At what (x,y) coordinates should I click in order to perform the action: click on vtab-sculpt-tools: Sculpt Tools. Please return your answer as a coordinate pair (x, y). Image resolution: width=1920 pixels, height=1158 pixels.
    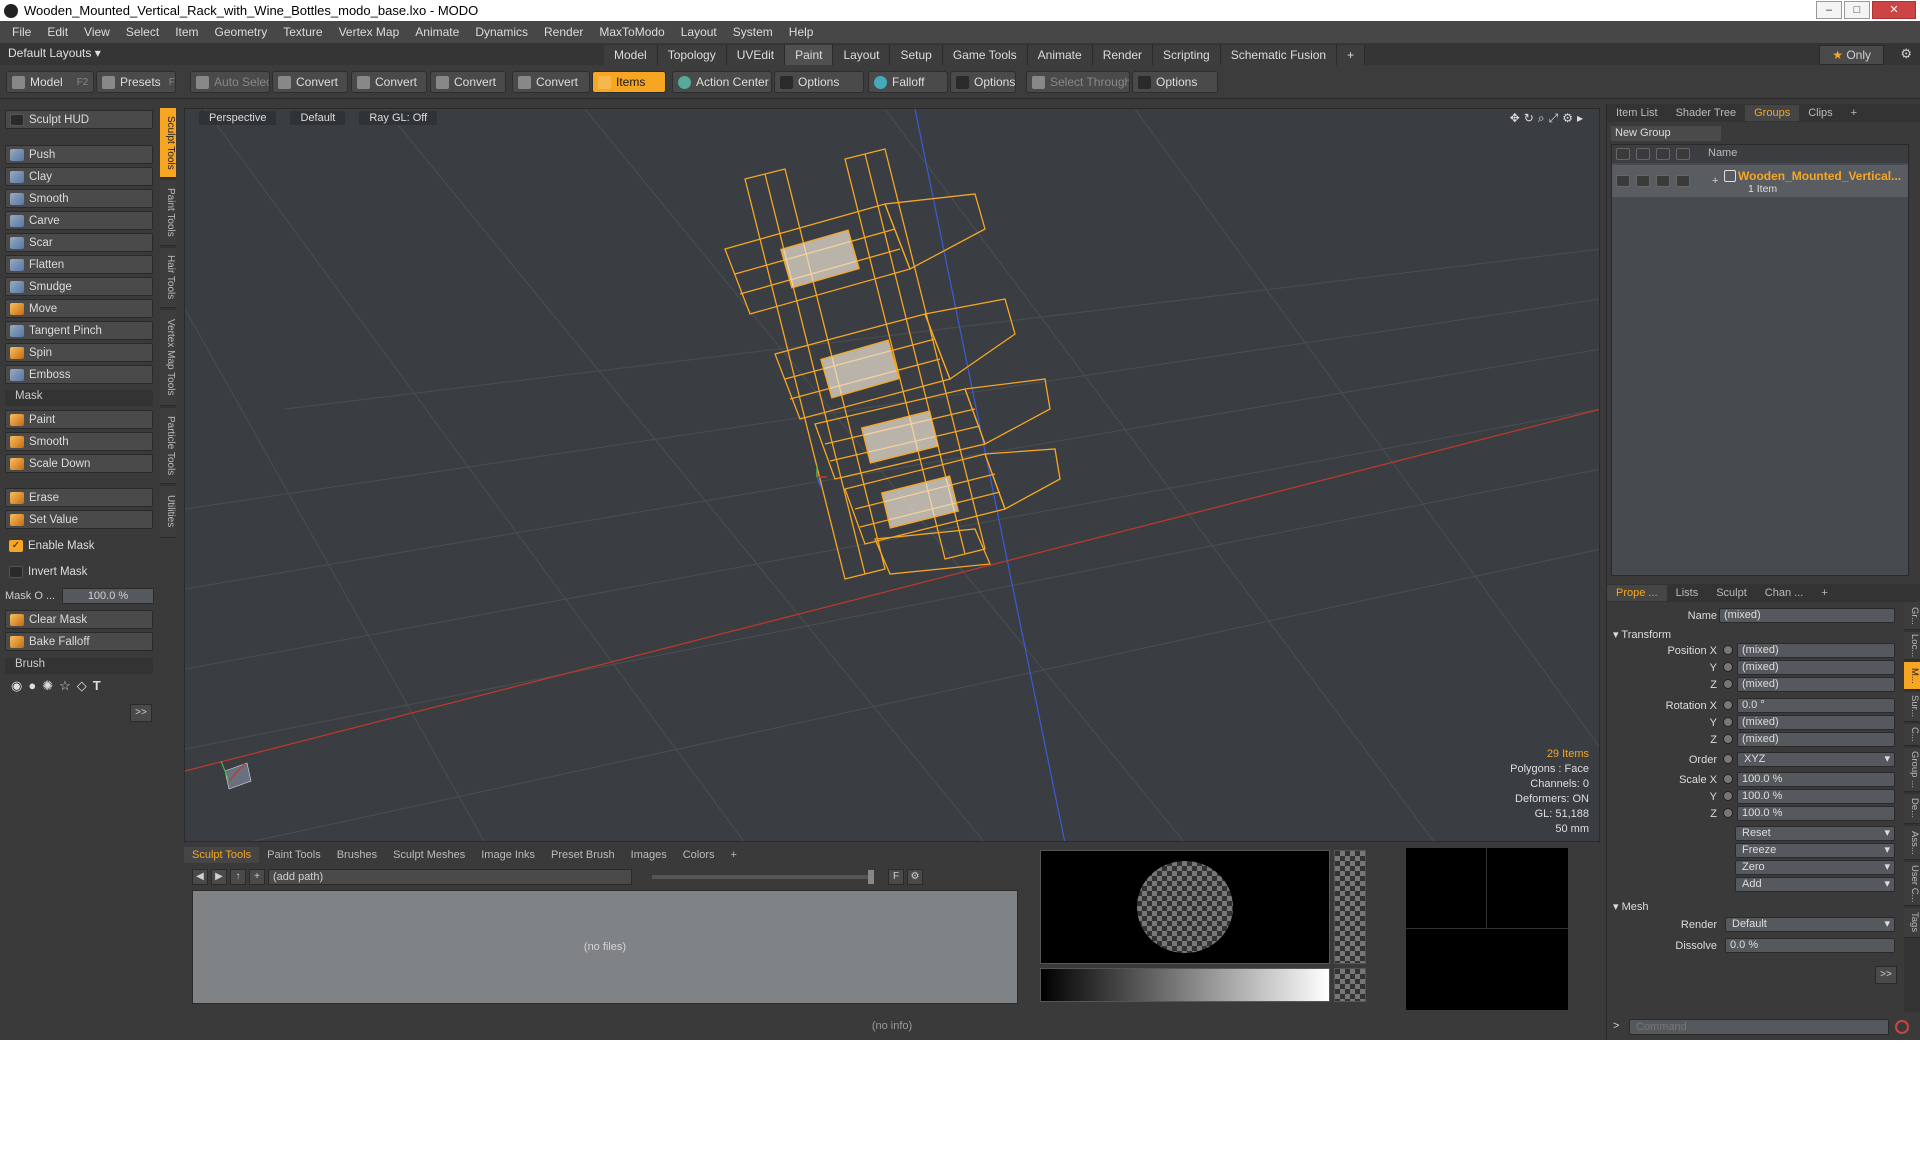
    Looking at the image, I should click on (168, 143).